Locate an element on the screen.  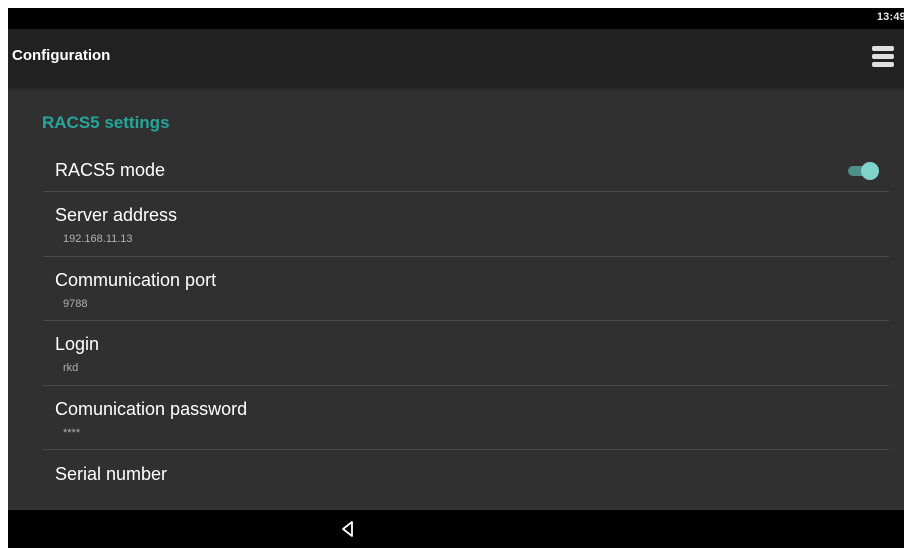
pref-login: Login rkd is located at coordinates (466, 353).